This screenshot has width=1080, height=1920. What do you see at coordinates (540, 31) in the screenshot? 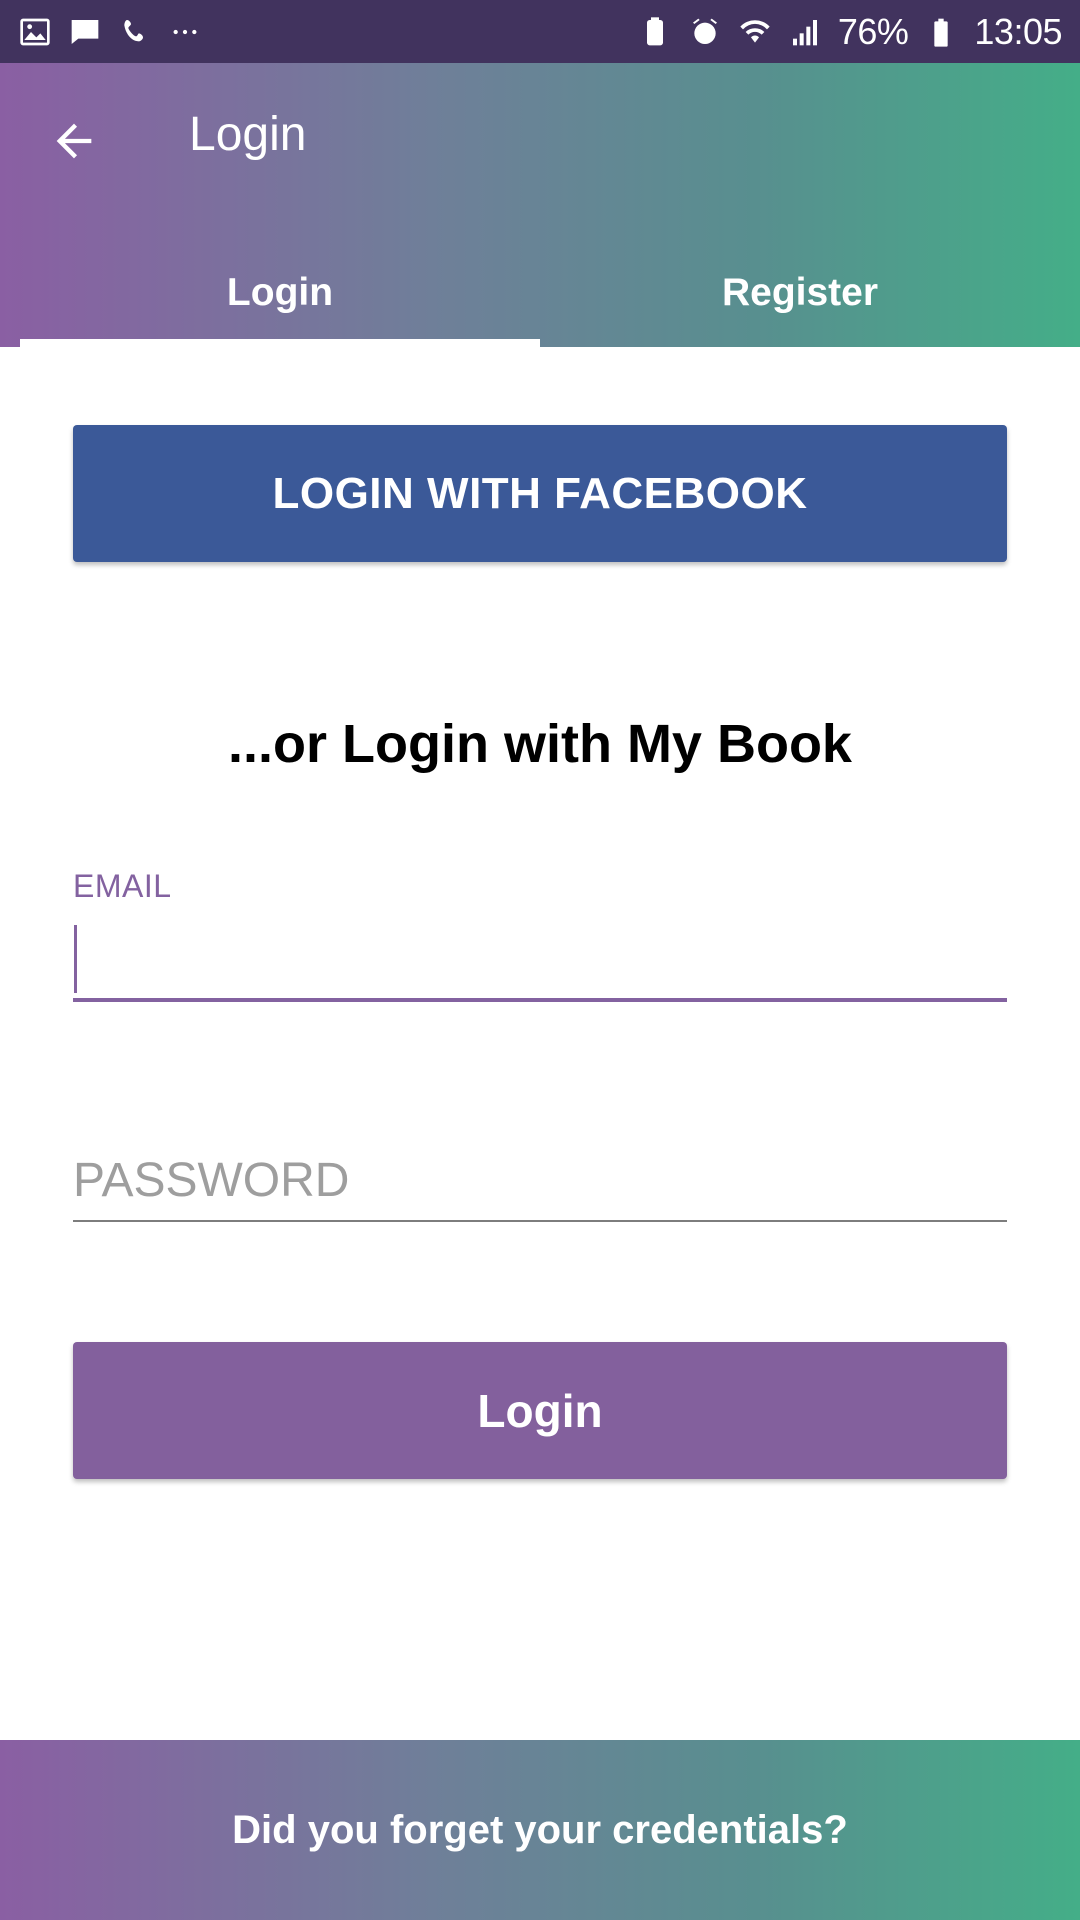
I see `status-bar: 76% 13:05` at bounding box center [540, 31].